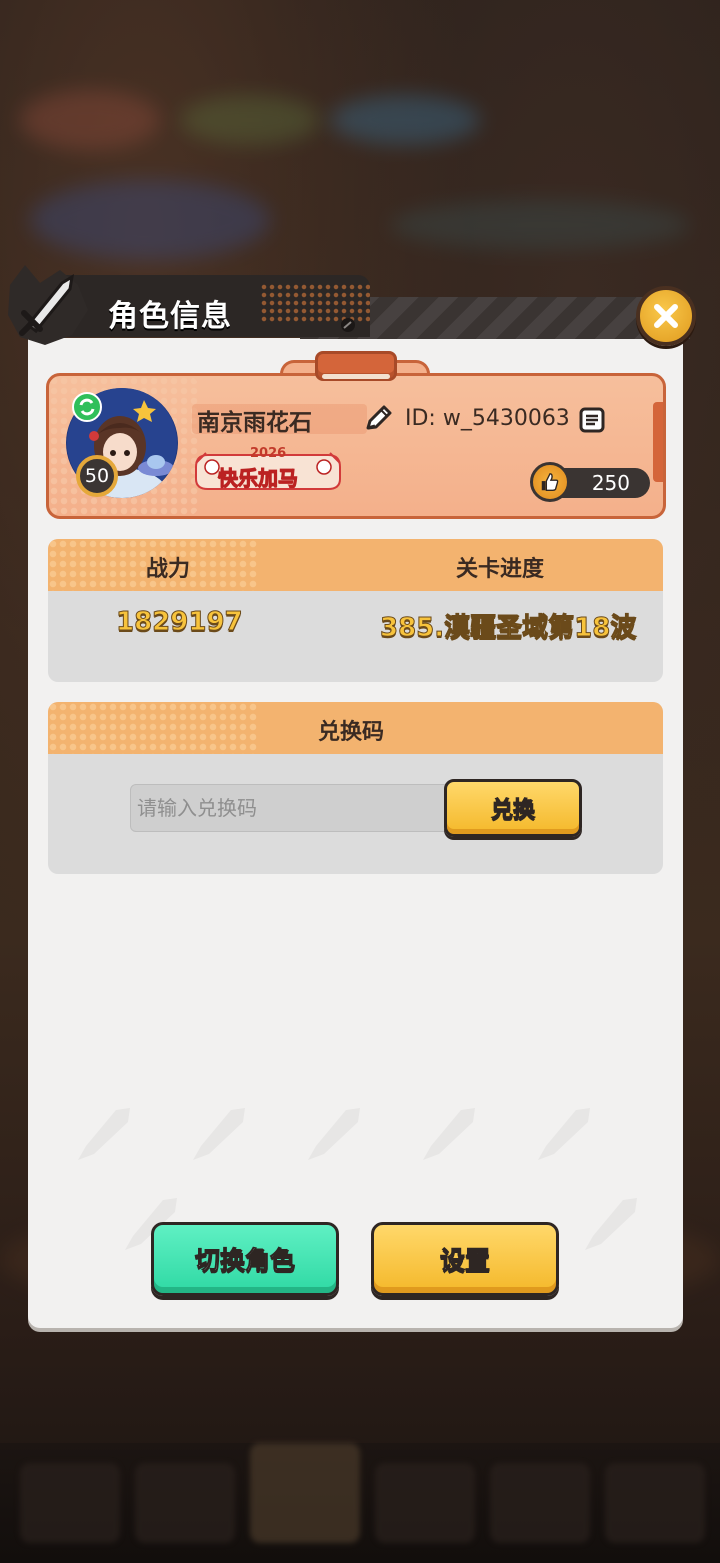  I want to click on title-badge-text: 快乐加马, so click(258, 478).